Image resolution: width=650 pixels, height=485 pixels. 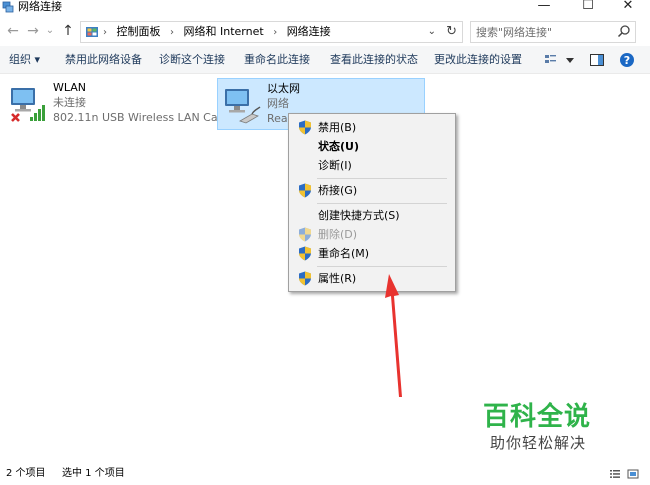 I want to click on menu-item-label: 删除(D), so click(x=338, y=234).